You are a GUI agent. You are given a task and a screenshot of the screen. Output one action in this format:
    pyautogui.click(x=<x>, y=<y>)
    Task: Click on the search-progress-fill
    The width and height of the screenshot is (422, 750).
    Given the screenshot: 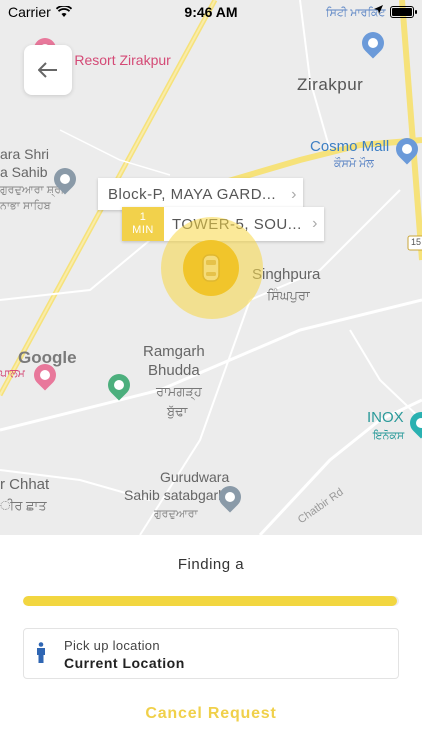 What is the action you would take?
    pyautogui.click(x=210, y=601)
    